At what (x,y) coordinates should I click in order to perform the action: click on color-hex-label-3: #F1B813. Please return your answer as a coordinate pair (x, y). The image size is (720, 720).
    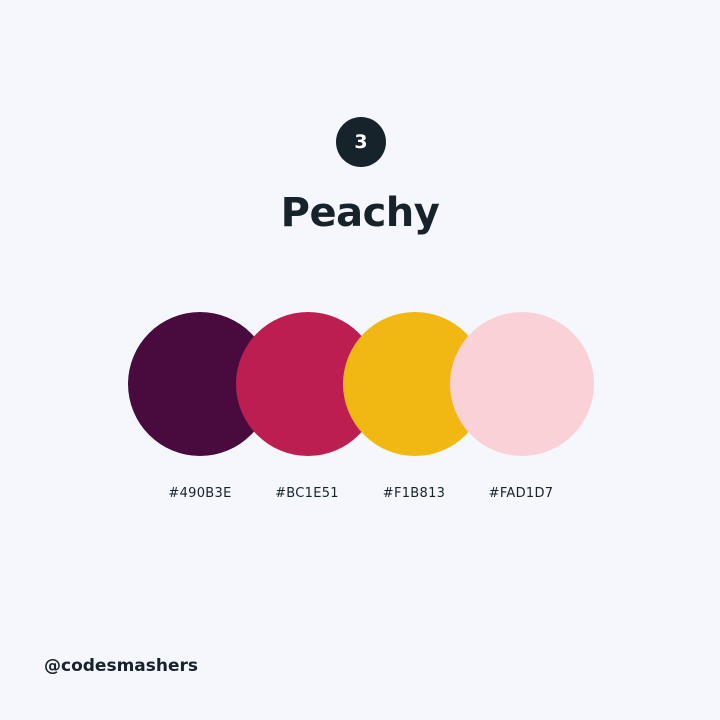
    Looking at the image, I should click on (414, 493).